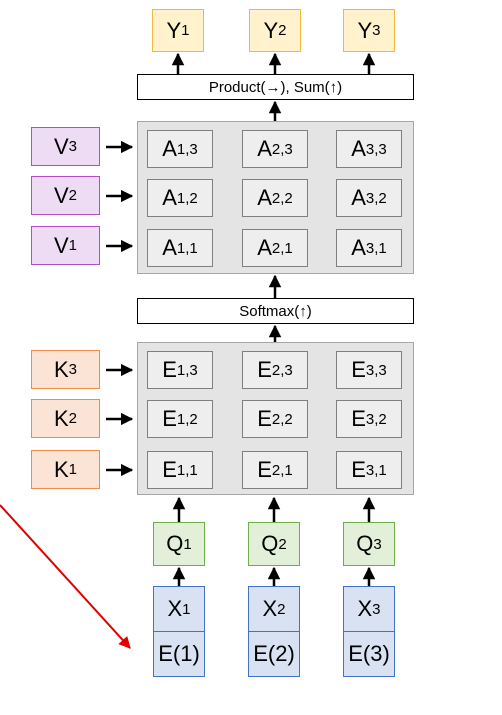 The width and height of the screenshot is (502, 715). Describe the element at coordinates (65, 576) in the screenshot. I see `red-pointer-arrow` at that location.